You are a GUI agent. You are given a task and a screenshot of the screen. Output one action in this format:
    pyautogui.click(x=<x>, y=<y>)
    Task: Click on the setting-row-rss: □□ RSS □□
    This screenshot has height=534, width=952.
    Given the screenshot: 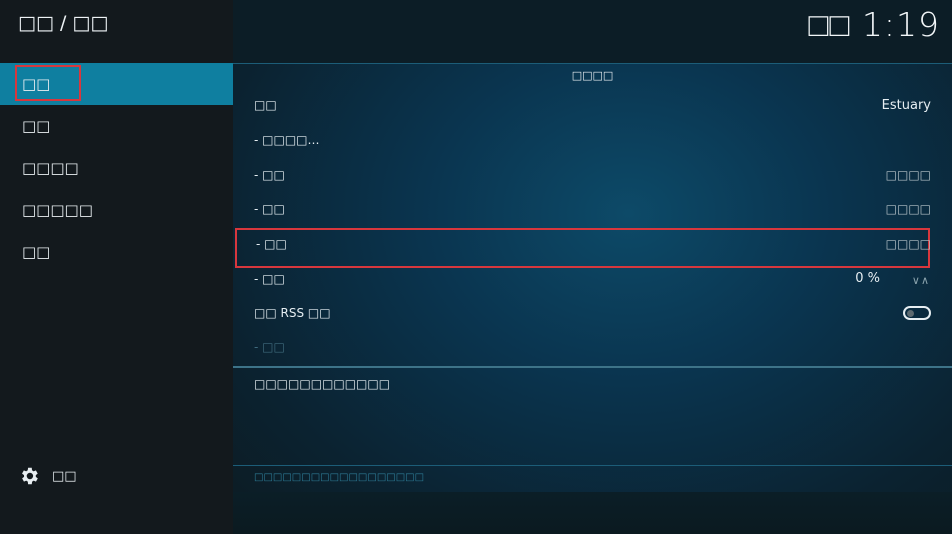 What is the action you would take?
    pyautogui.click(x=592, y=314)
    